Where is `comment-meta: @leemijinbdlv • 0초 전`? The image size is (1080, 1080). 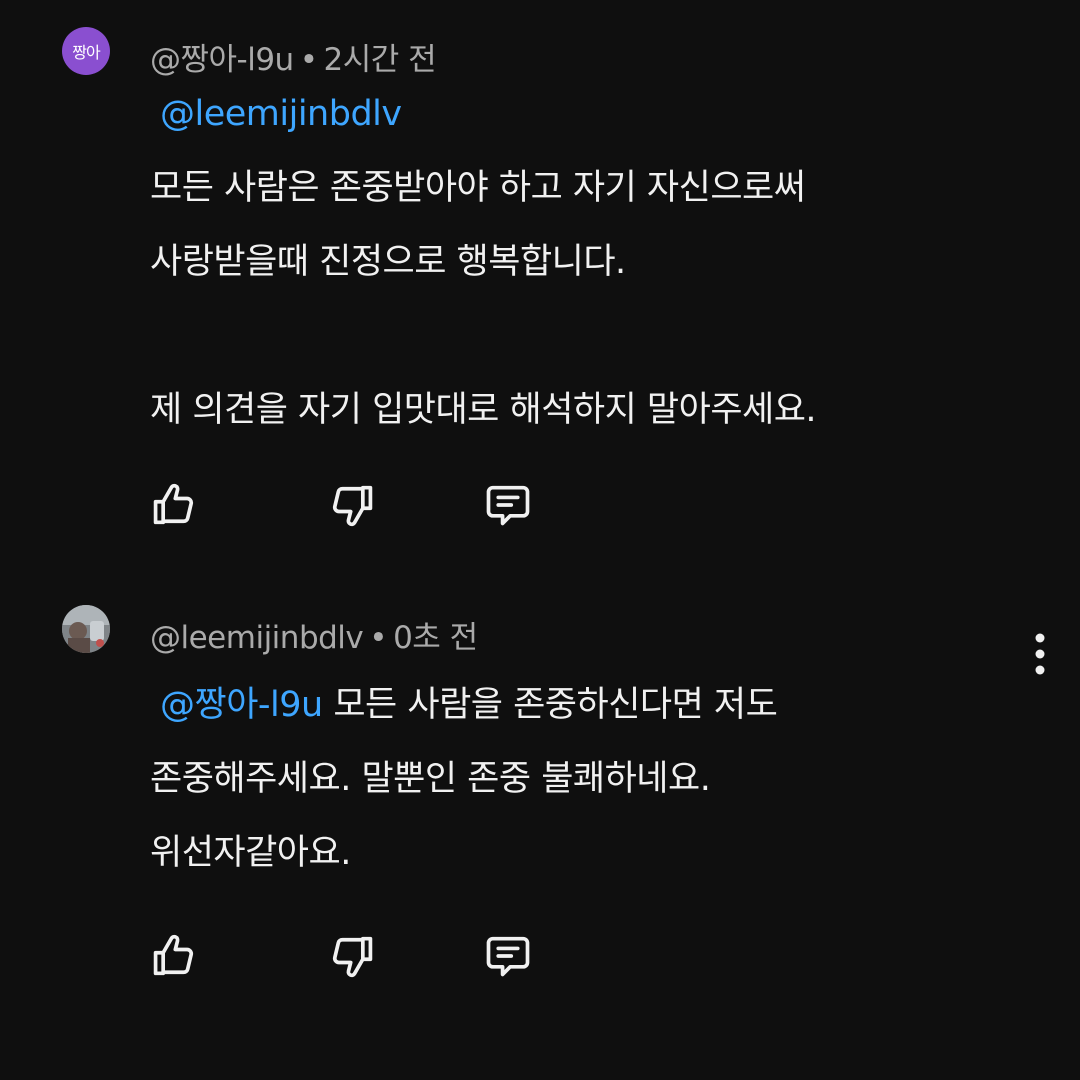 comment-meta: @leemijinbdlv • 0초 전 is located at coordinates (314, 634).